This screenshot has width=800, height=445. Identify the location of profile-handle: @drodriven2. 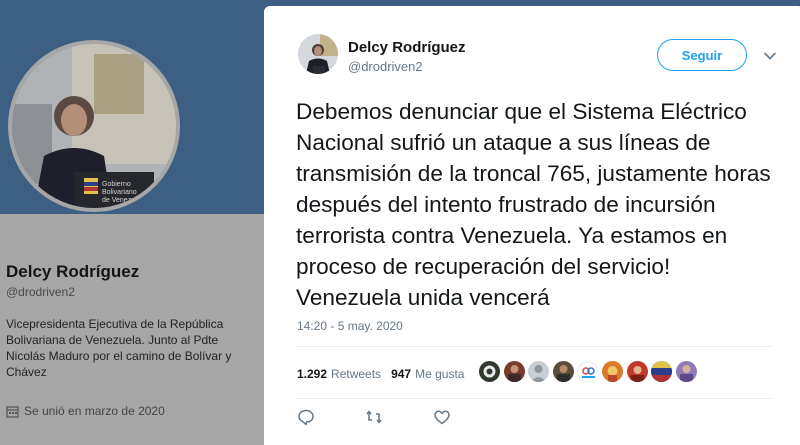
(40, 292).